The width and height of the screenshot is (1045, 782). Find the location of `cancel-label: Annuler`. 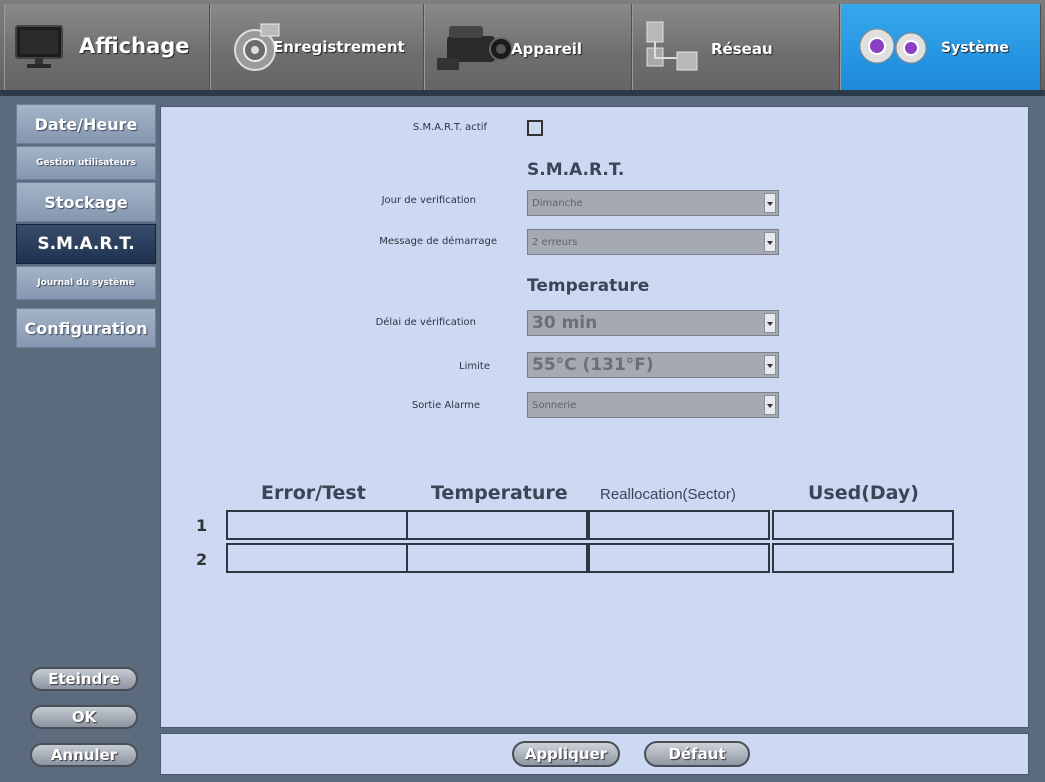

cancel-label: Annuler is located at coordinates (84, 755).